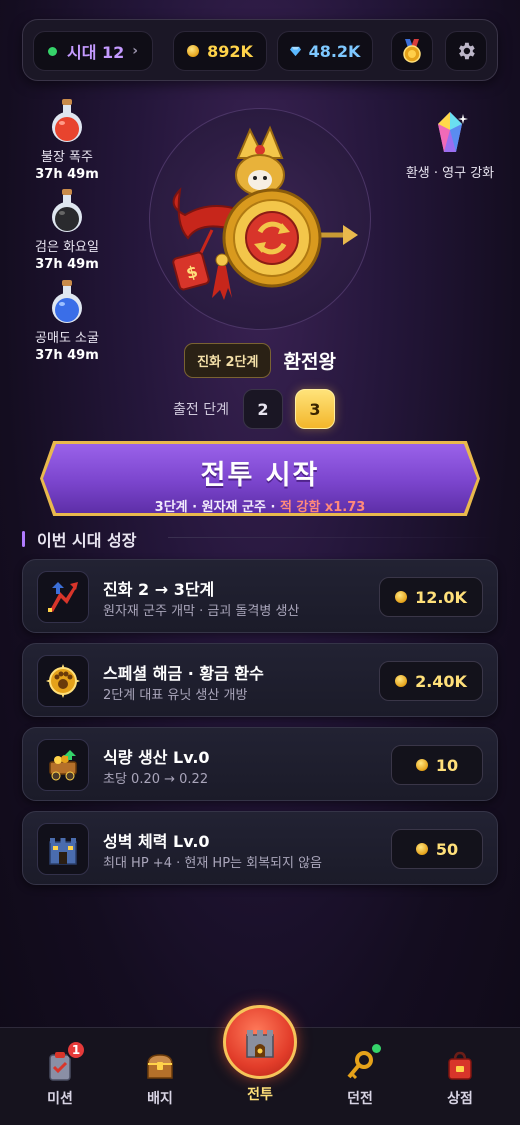  Describe the element at coordinates (67, 301) in the screenshot. I see `blue-potion-icon` at that location.